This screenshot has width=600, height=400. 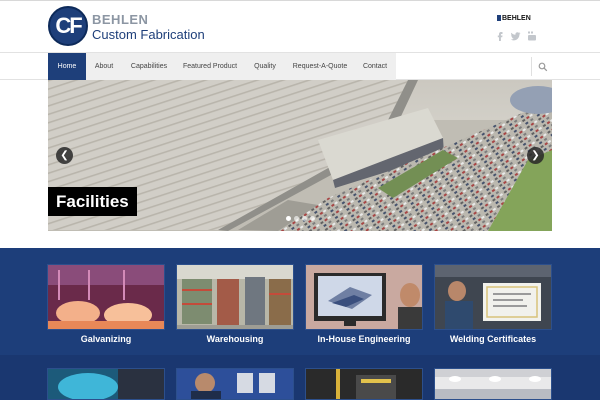 I want to click on nav-item-request-a-quote: Request-A-Quote, so click(x=320, y=66).